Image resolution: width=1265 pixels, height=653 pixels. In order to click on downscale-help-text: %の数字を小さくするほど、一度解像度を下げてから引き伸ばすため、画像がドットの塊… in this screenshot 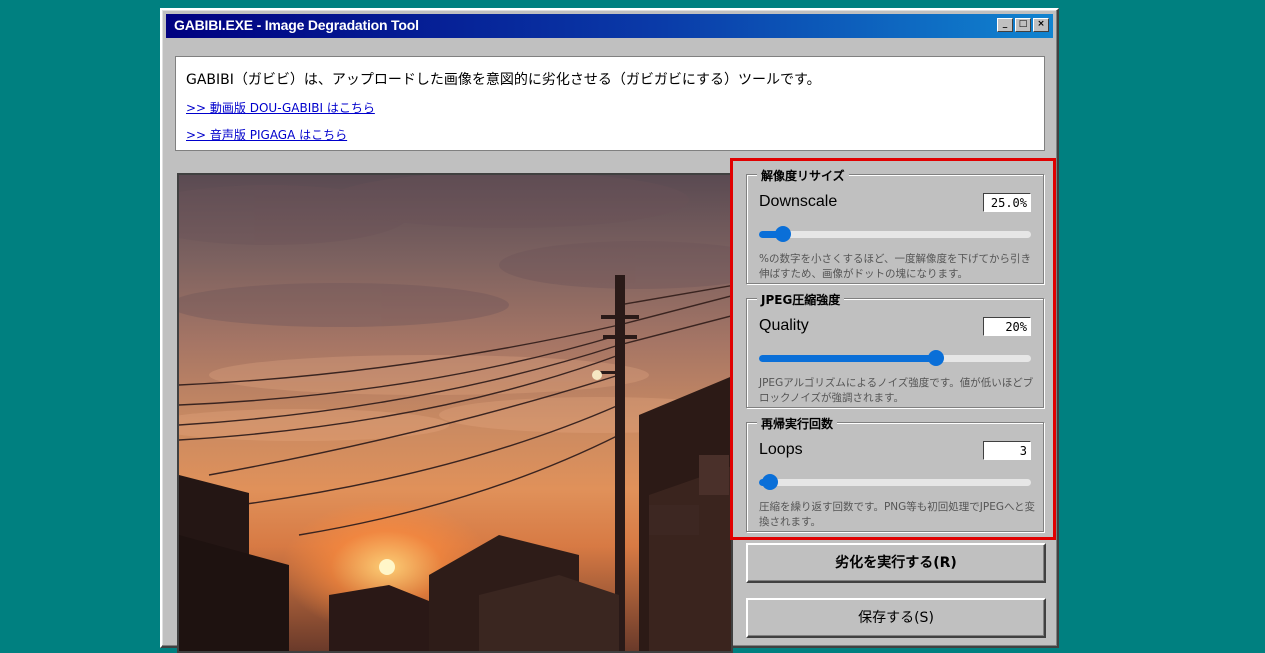, I will do `click(895, 266)`.